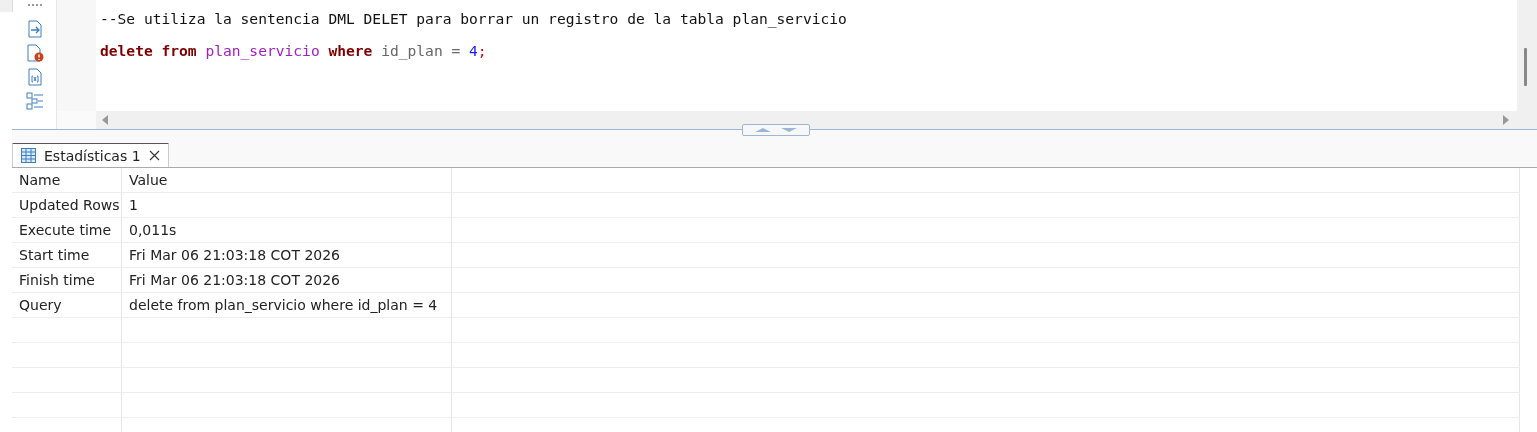 The width and height of the screenshot is (1537, 432). What do you see at coordinates (67, 255) in the screenshot?
I see `table-cell: Start time` at bounding box center [67, 255].